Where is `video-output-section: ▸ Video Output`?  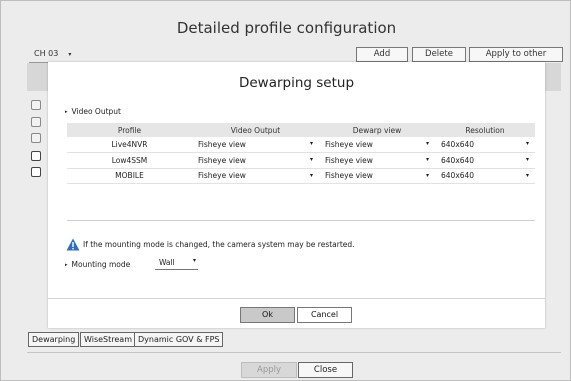 video-output-section: ▸ Video Output is located at coordinates (93, 111).